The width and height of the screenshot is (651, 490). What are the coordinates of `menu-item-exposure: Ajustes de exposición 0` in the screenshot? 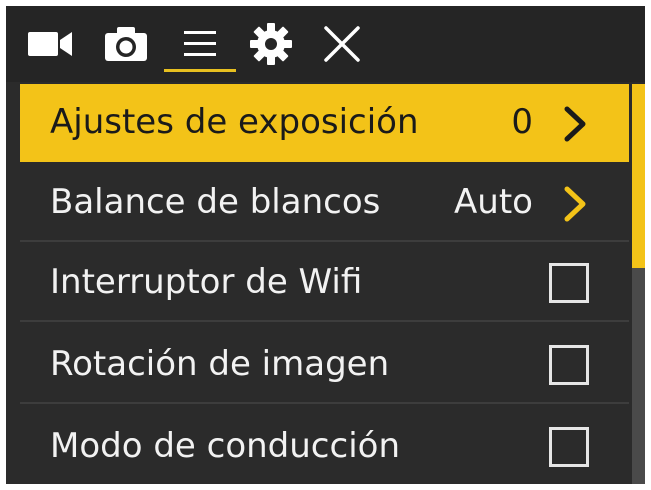 It's located at (324, 123).